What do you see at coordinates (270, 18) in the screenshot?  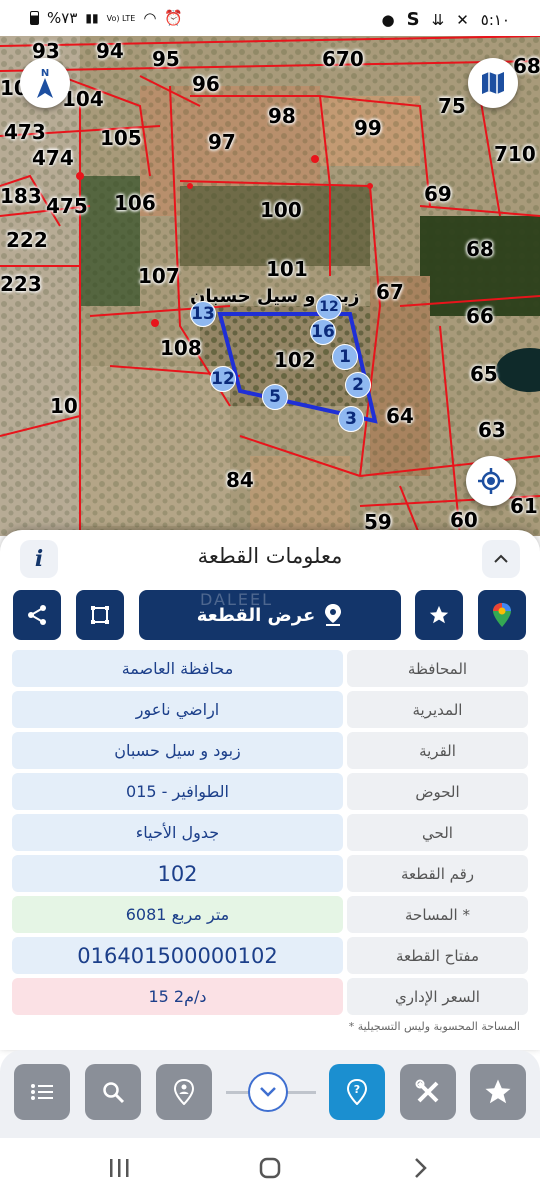 I see `status-bar: %٧٣ ▮▮ Vo) LTE ◠ ⏰ ● S ⇊ ✕ ٥:١٠` at bounding box center [270, 18].